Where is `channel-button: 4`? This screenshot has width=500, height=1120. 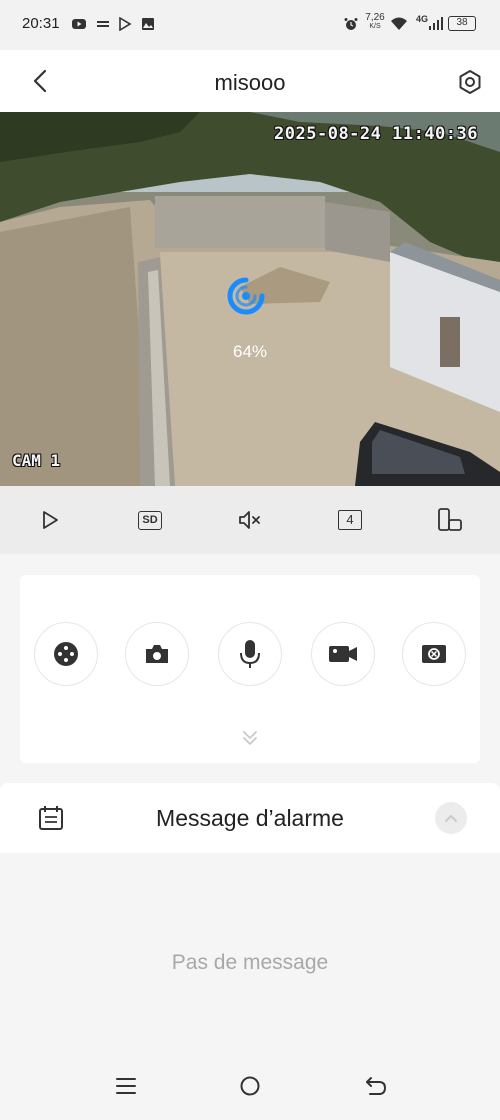
channel-button: 4 is located at coordinates (350, 520).